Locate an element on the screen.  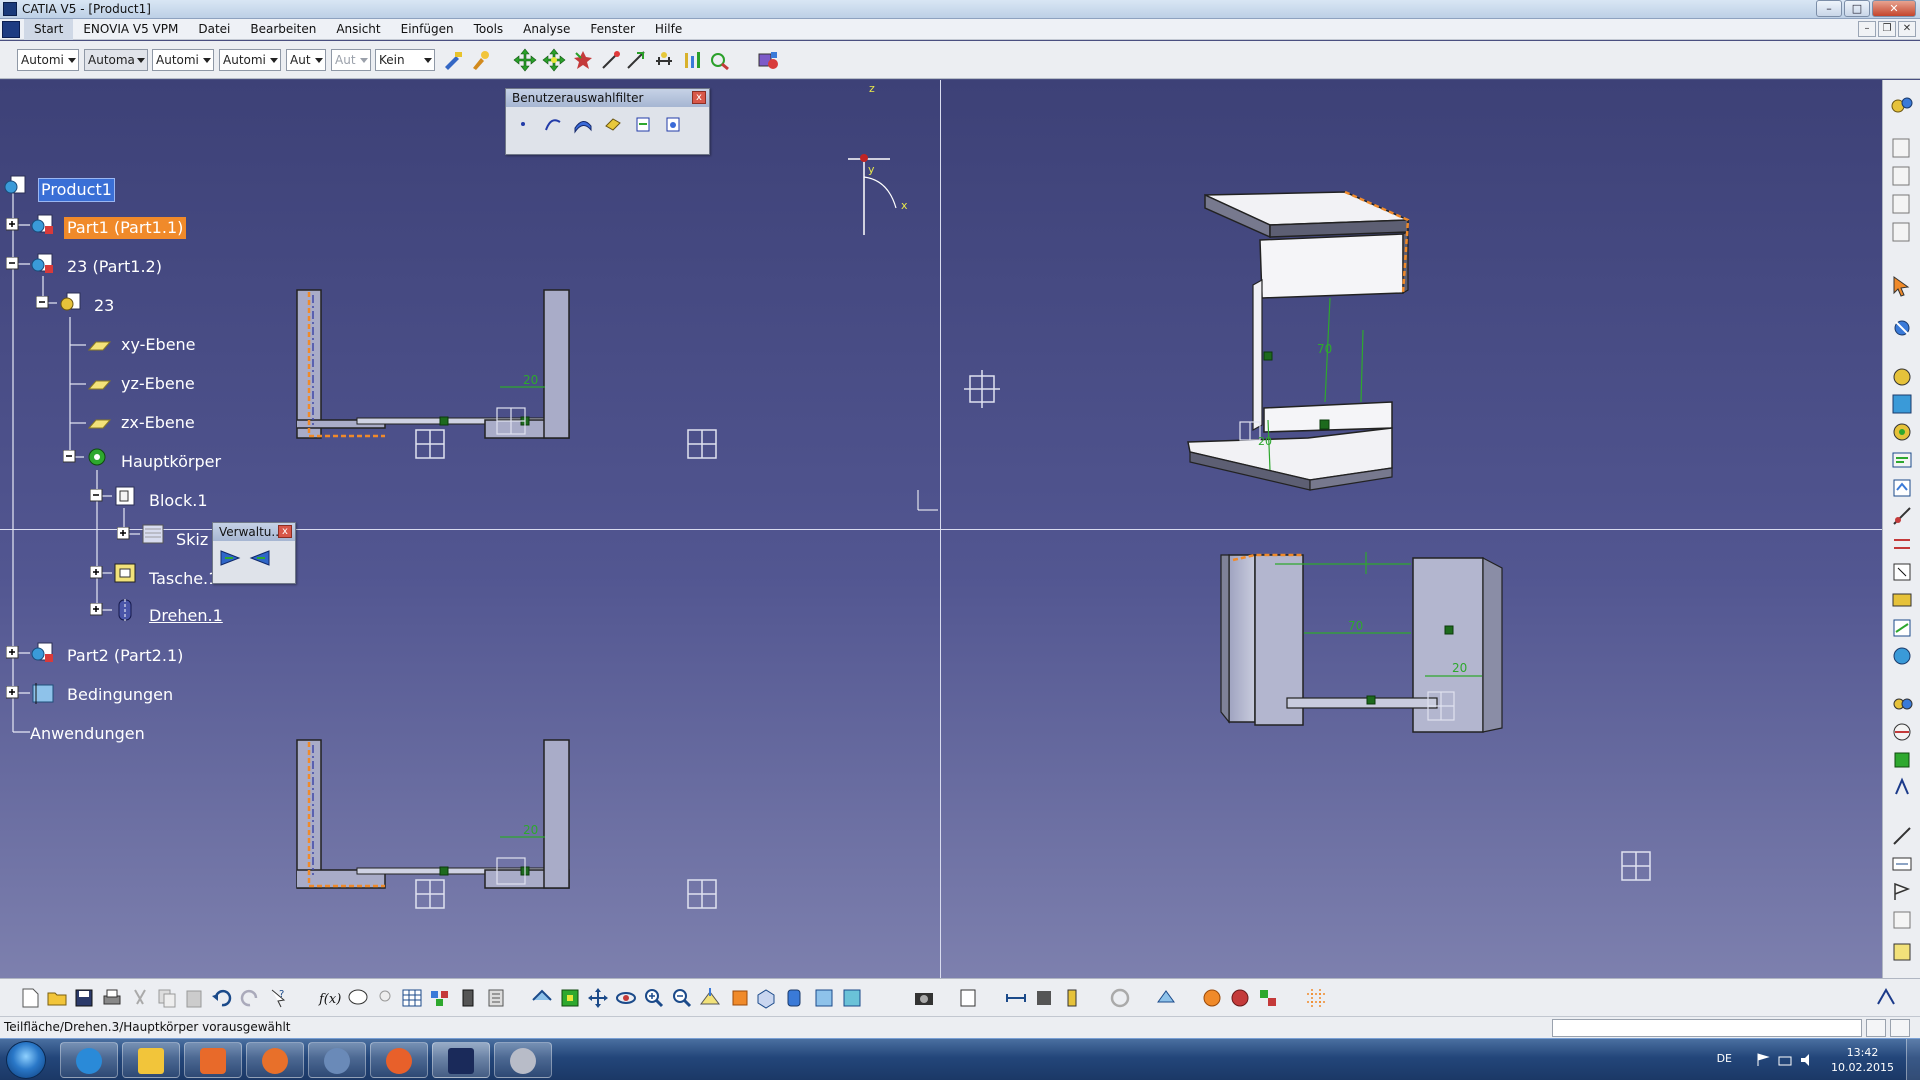
undo-icon is located at coordinates (222, 998).